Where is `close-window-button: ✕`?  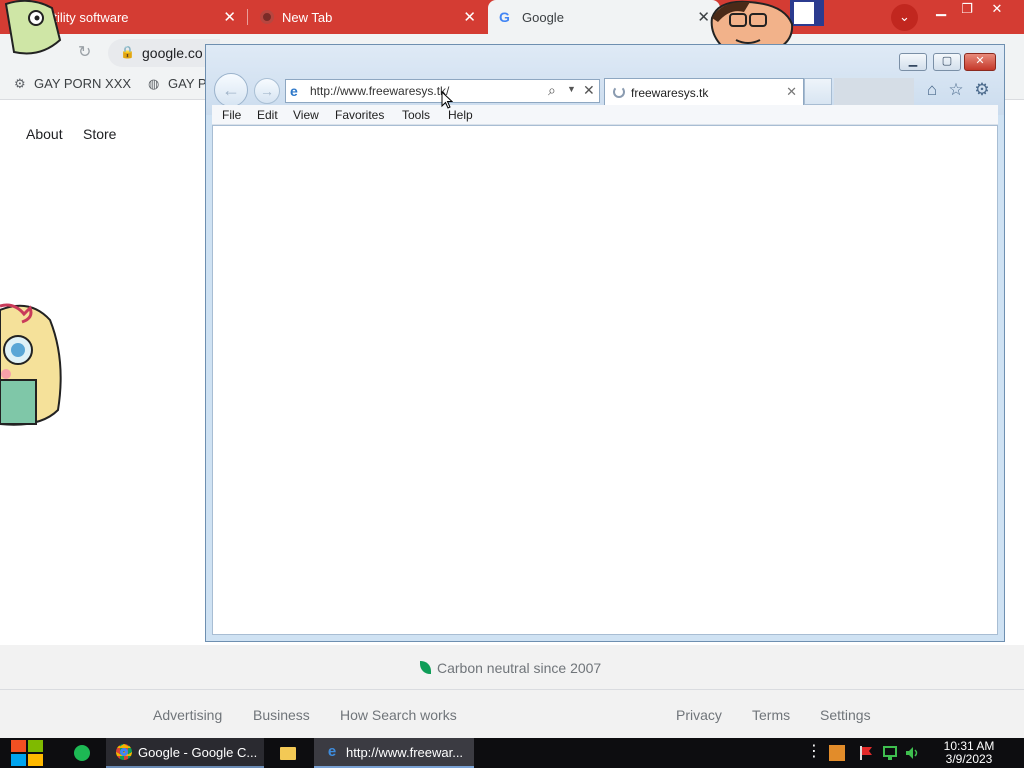 close-window-button: ✕ is located at coordinates (997, 10).